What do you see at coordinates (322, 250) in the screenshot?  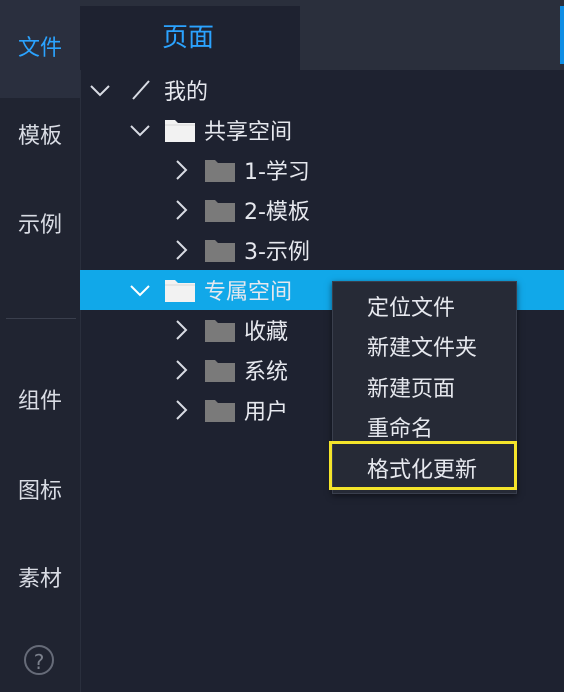 I see `tree-row-shared-3: 3-示例` at bounding box center [322, 250].